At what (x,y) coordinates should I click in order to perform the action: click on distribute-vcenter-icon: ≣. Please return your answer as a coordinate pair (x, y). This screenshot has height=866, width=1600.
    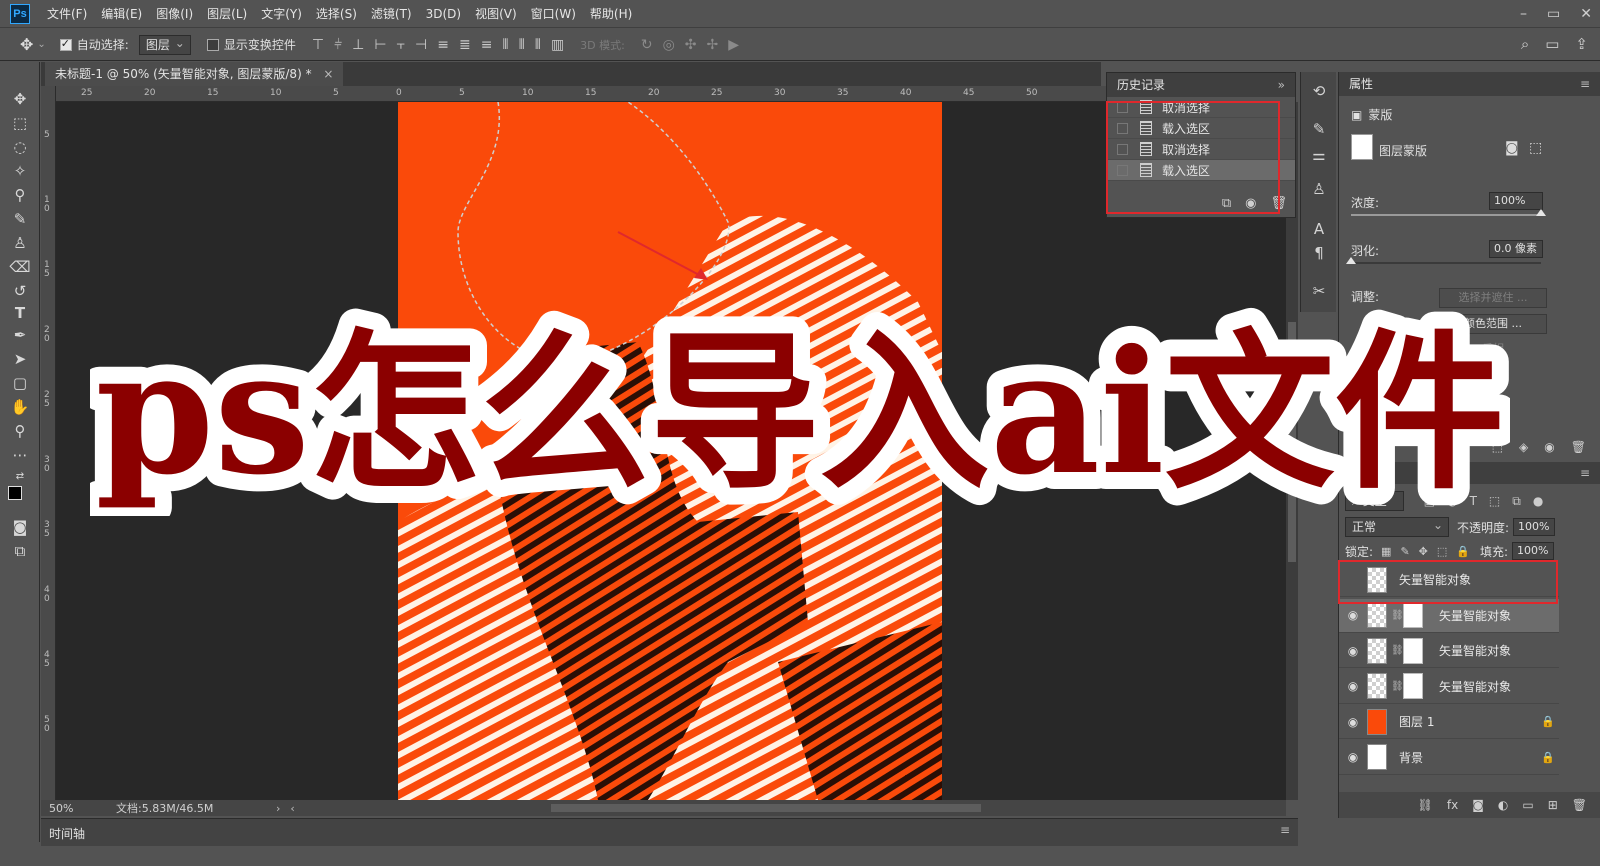
    Looking at the image, I should click on (465, 45).